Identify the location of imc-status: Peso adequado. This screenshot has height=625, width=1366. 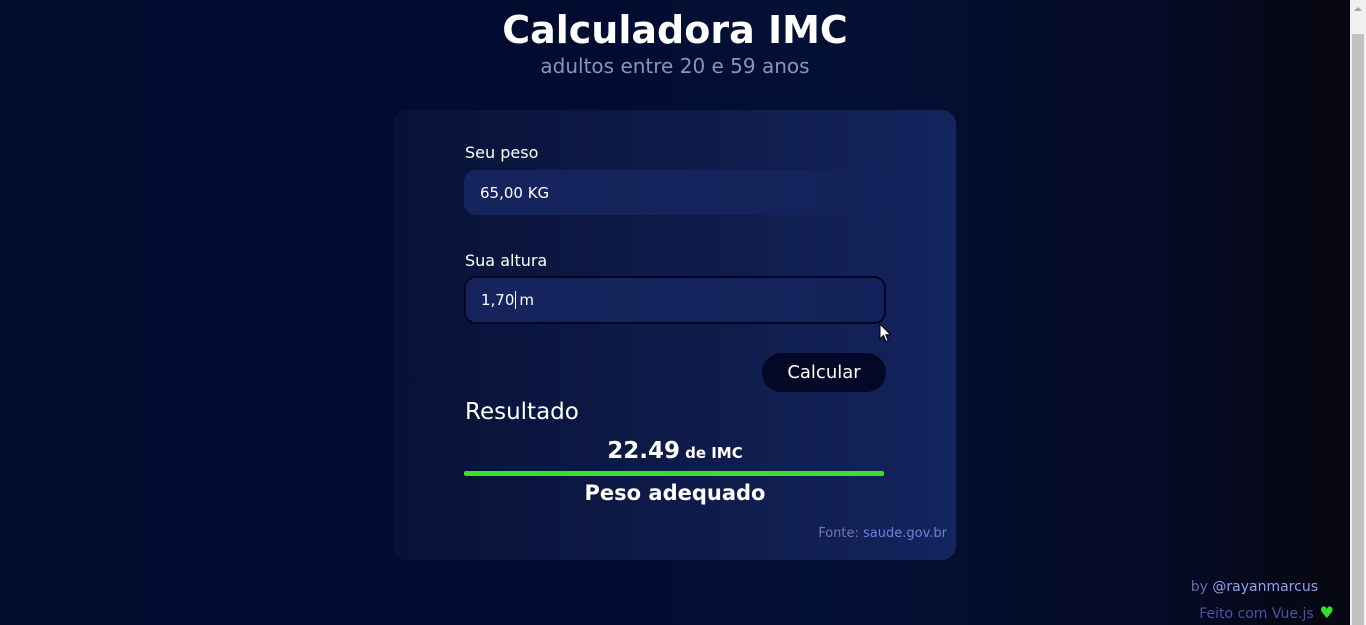
(675, 493).